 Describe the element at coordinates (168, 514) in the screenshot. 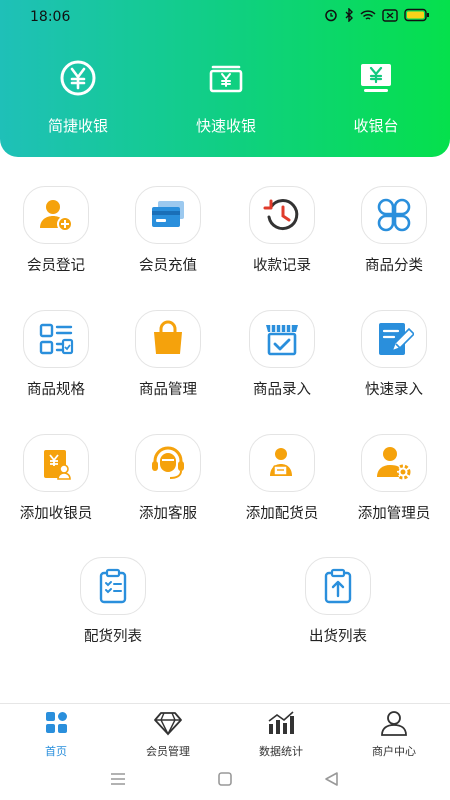

I see `grid-label: 添加客服` at that location.